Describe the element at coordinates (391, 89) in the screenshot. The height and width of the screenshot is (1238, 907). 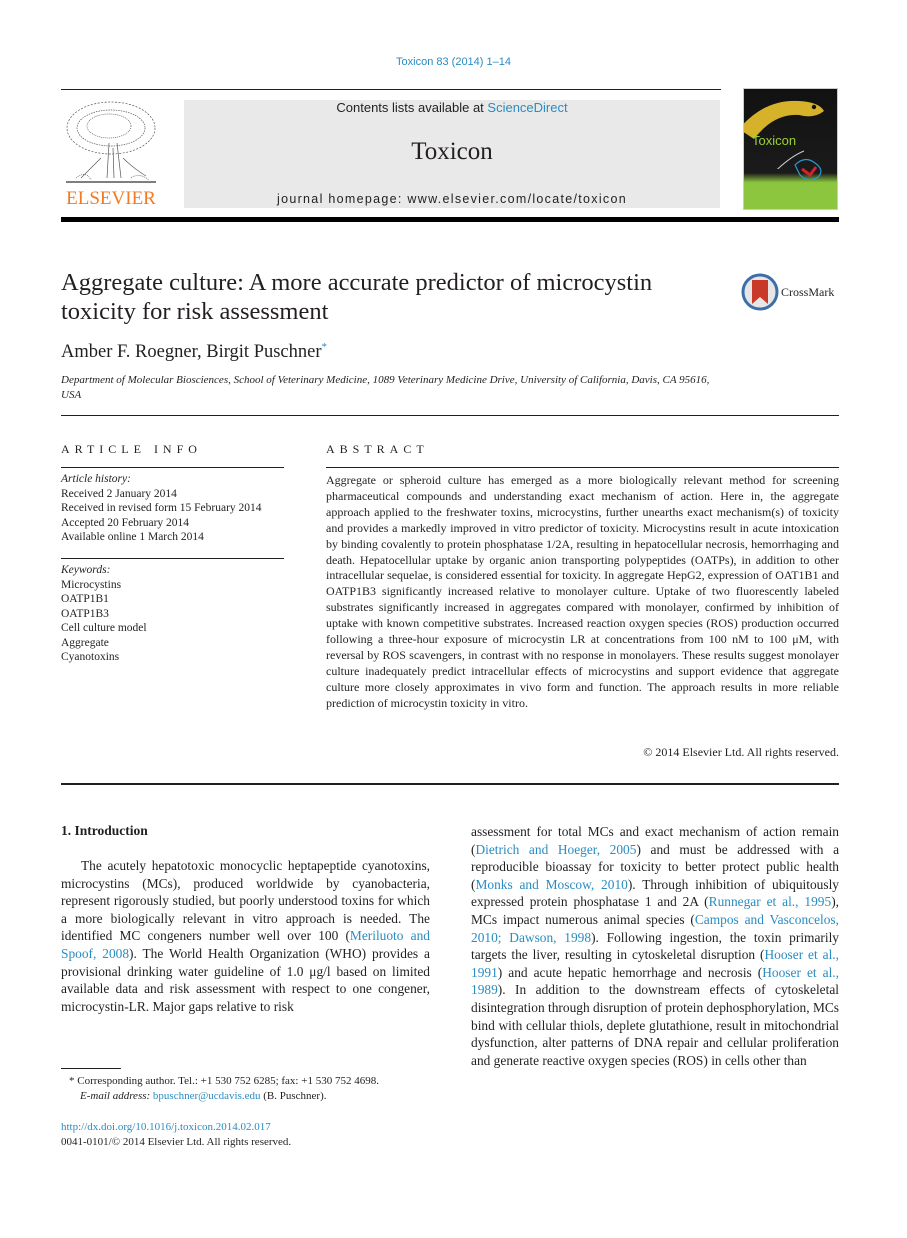
I see `header-top-rule` at that location.